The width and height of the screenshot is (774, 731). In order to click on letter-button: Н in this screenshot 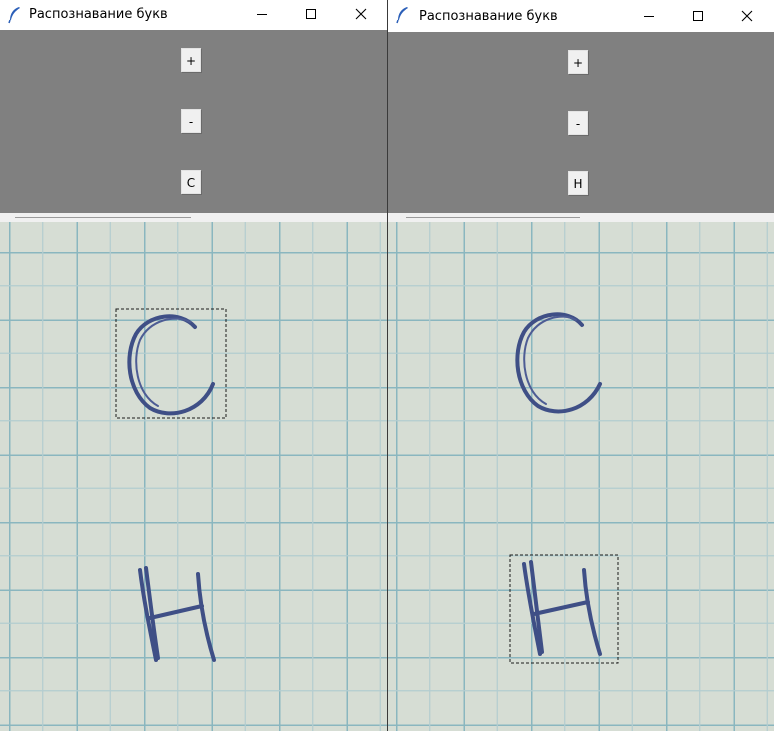, I will do `click(578, 183)`.